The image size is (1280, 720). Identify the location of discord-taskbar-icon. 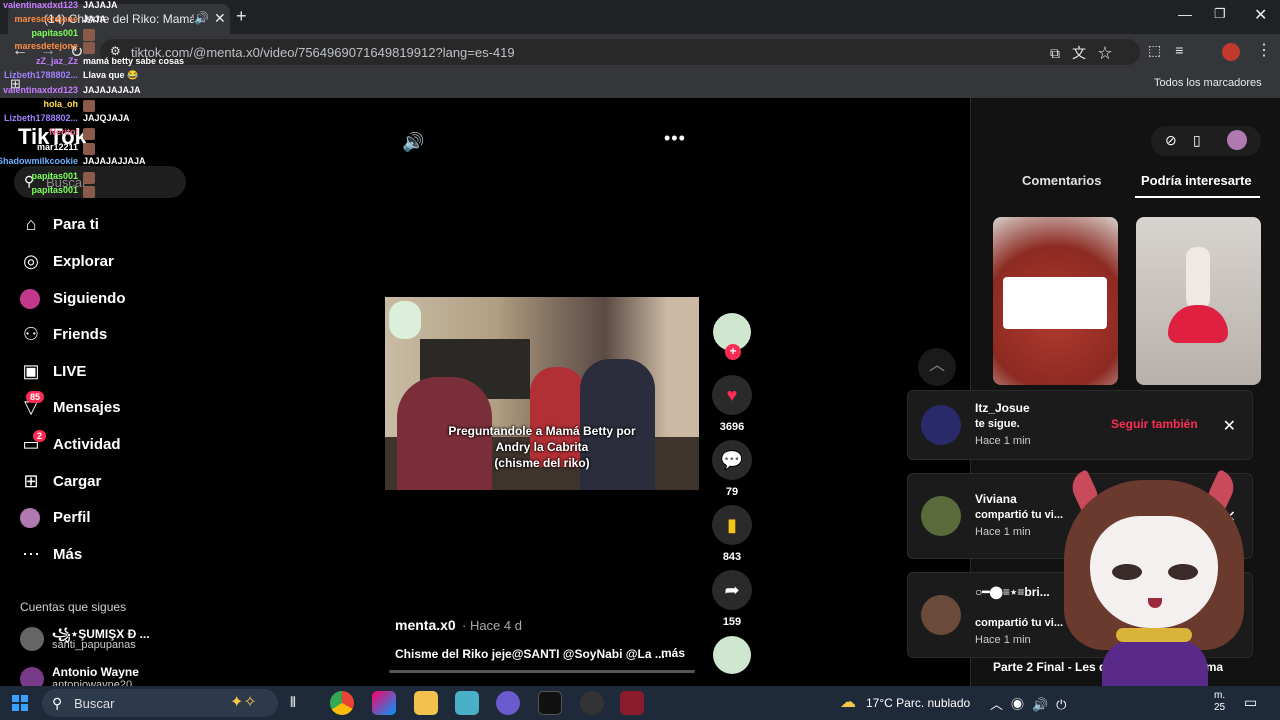
(508, 703).